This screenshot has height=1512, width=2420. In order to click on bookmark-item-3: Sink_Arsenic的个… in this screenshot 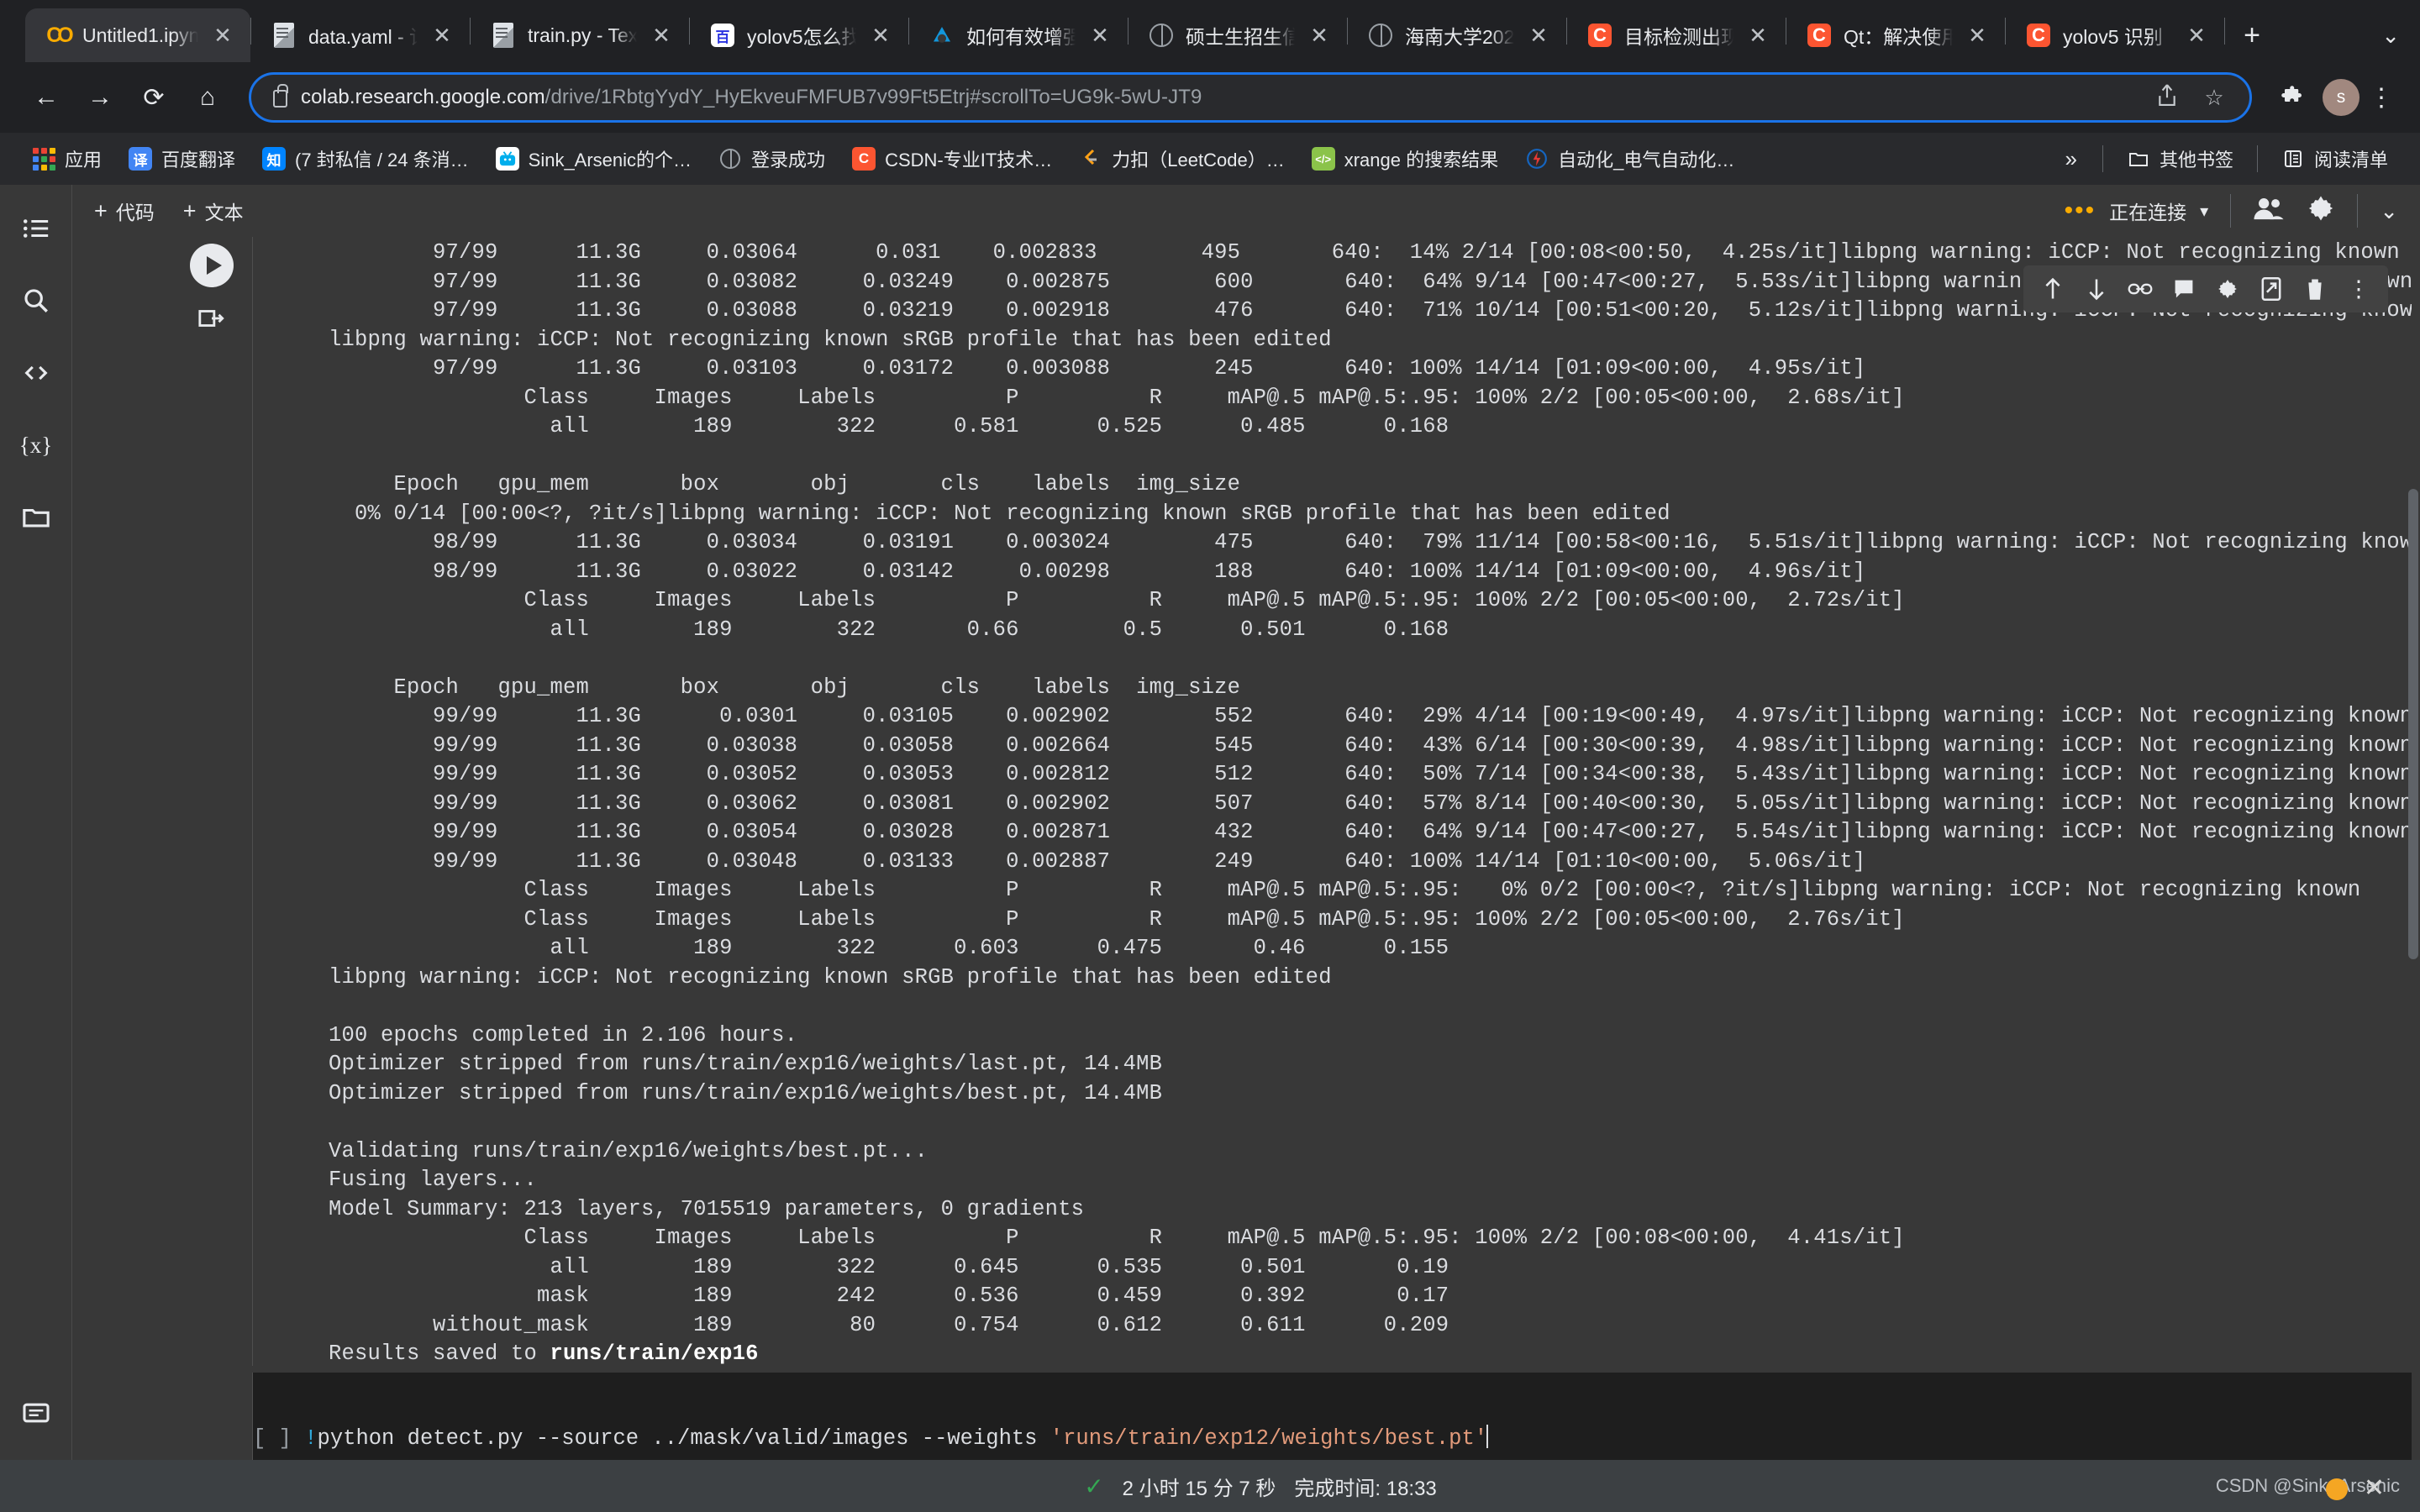, I will do `click(594, 158)`.